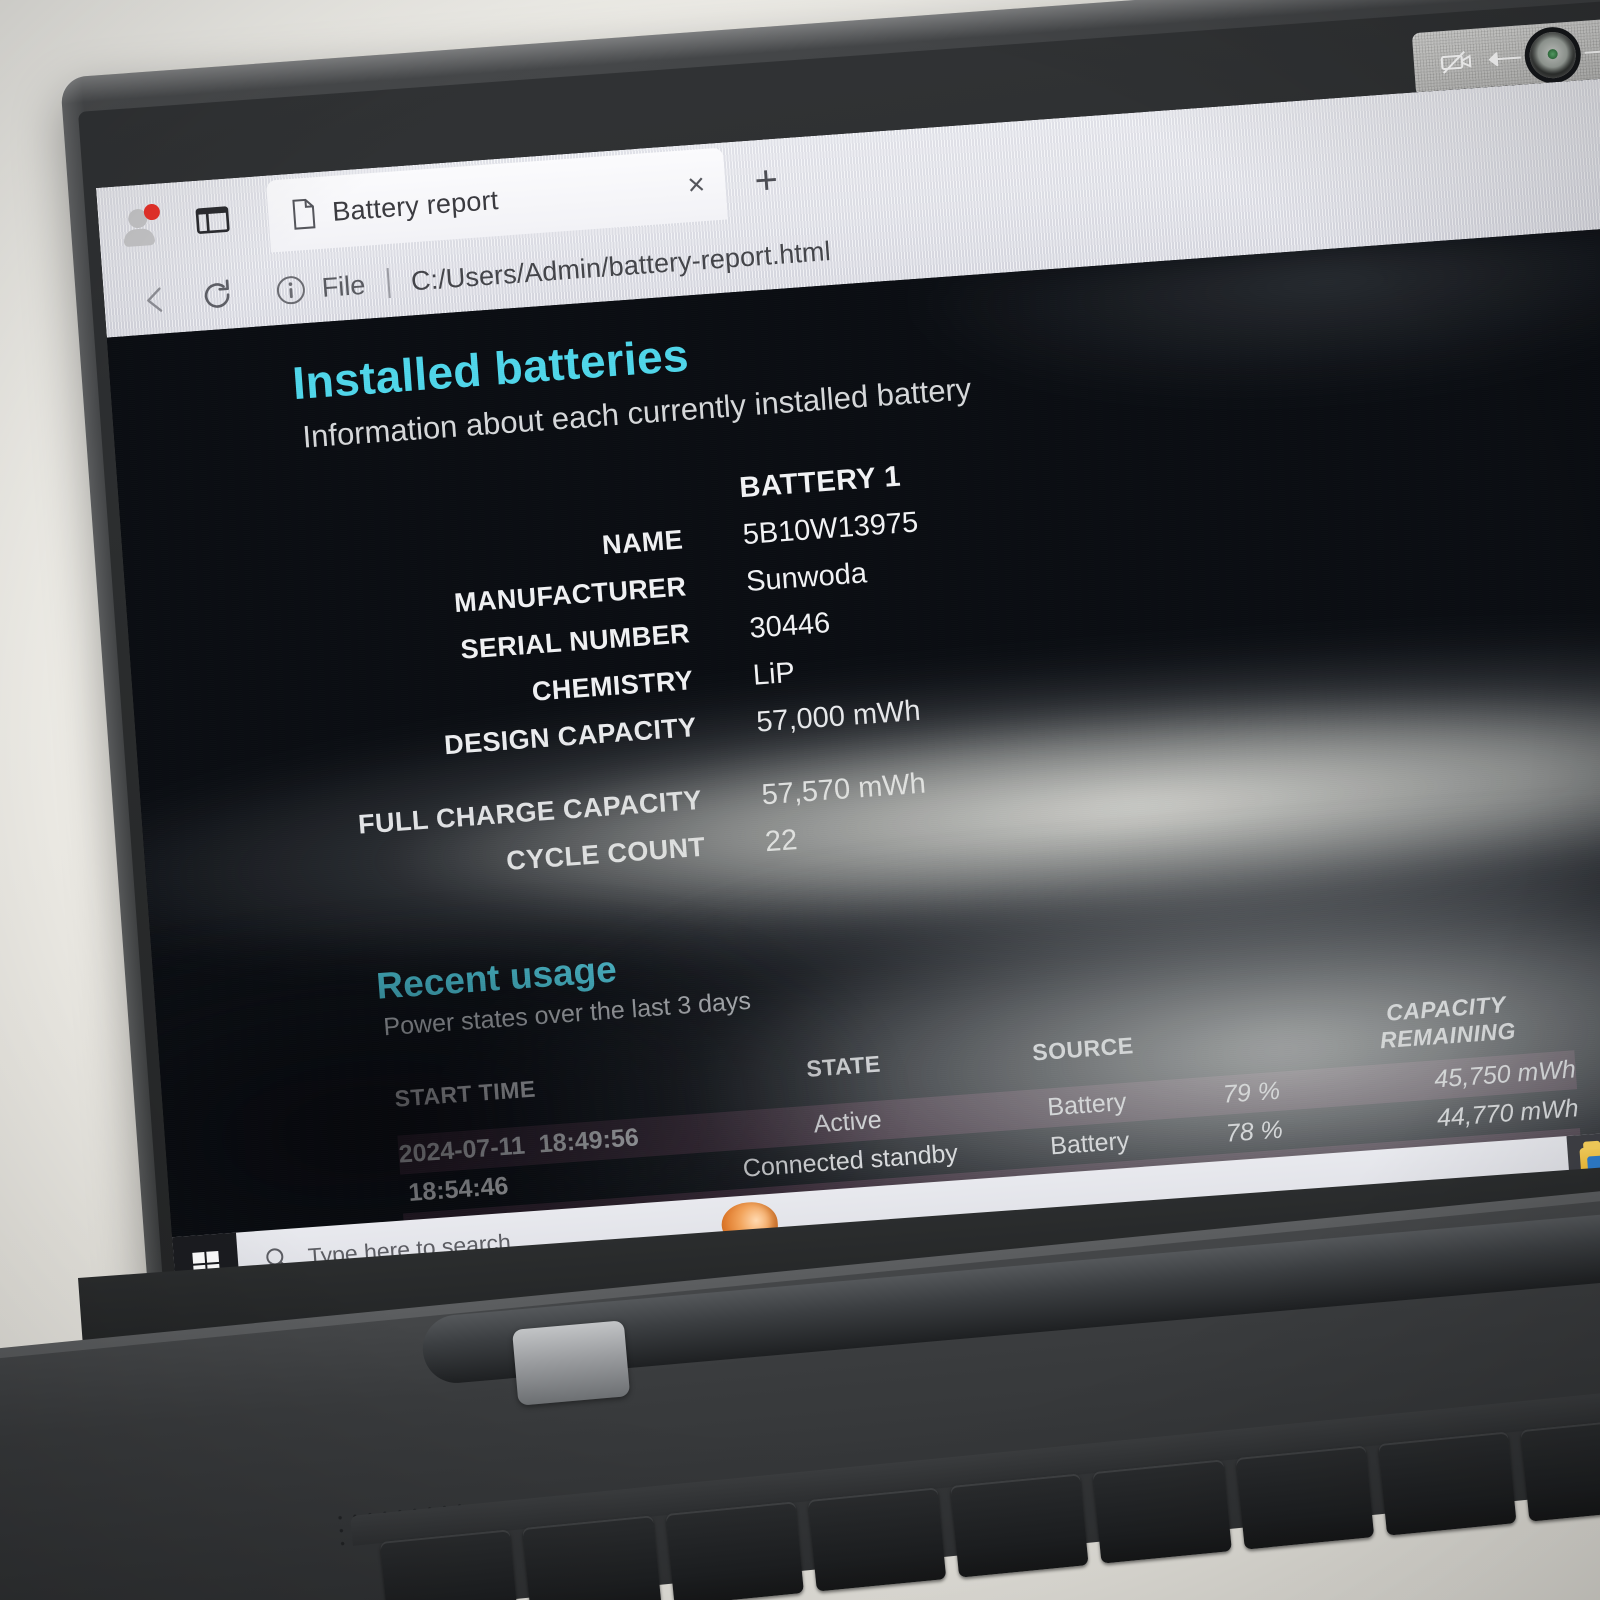 The height and width of the screenshot is (1600, 1600). I want to click on reload-button, so click(217, 295).